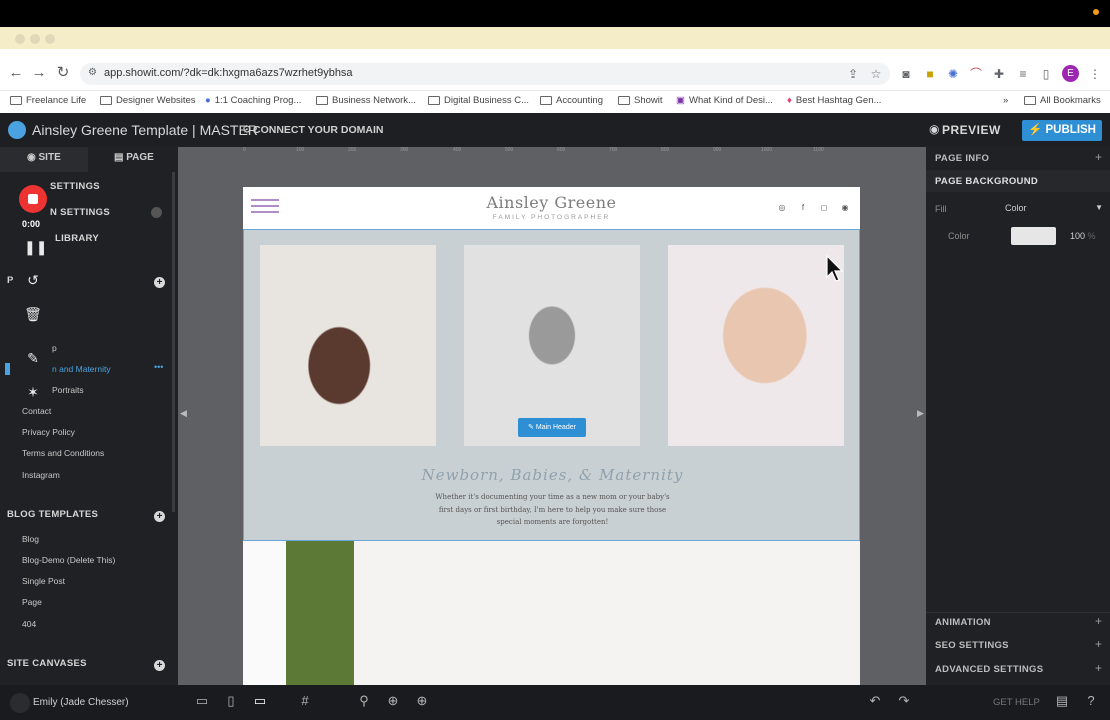  What do you see at coordinates (63, 453) in the screenshot?
I see `sidebar-page-terms: Terms and Conditions` at bounding box center [63, 453].